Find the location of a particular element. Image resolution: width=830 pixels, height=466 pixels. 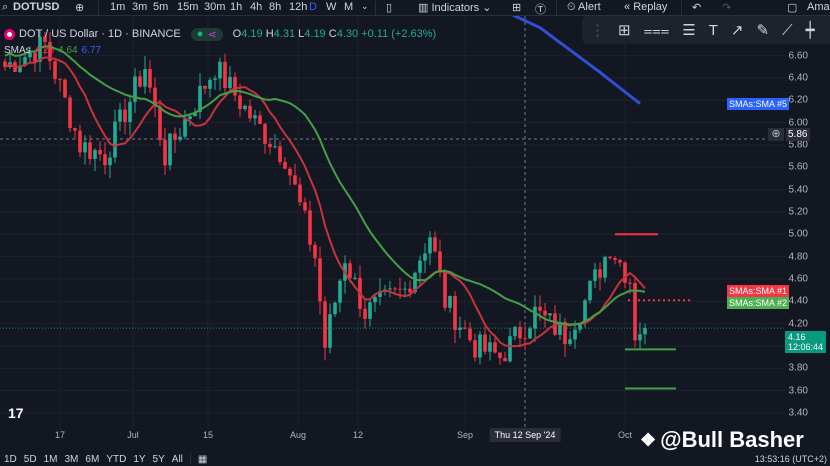

text-icon: T is located at coordinates (713, 30).